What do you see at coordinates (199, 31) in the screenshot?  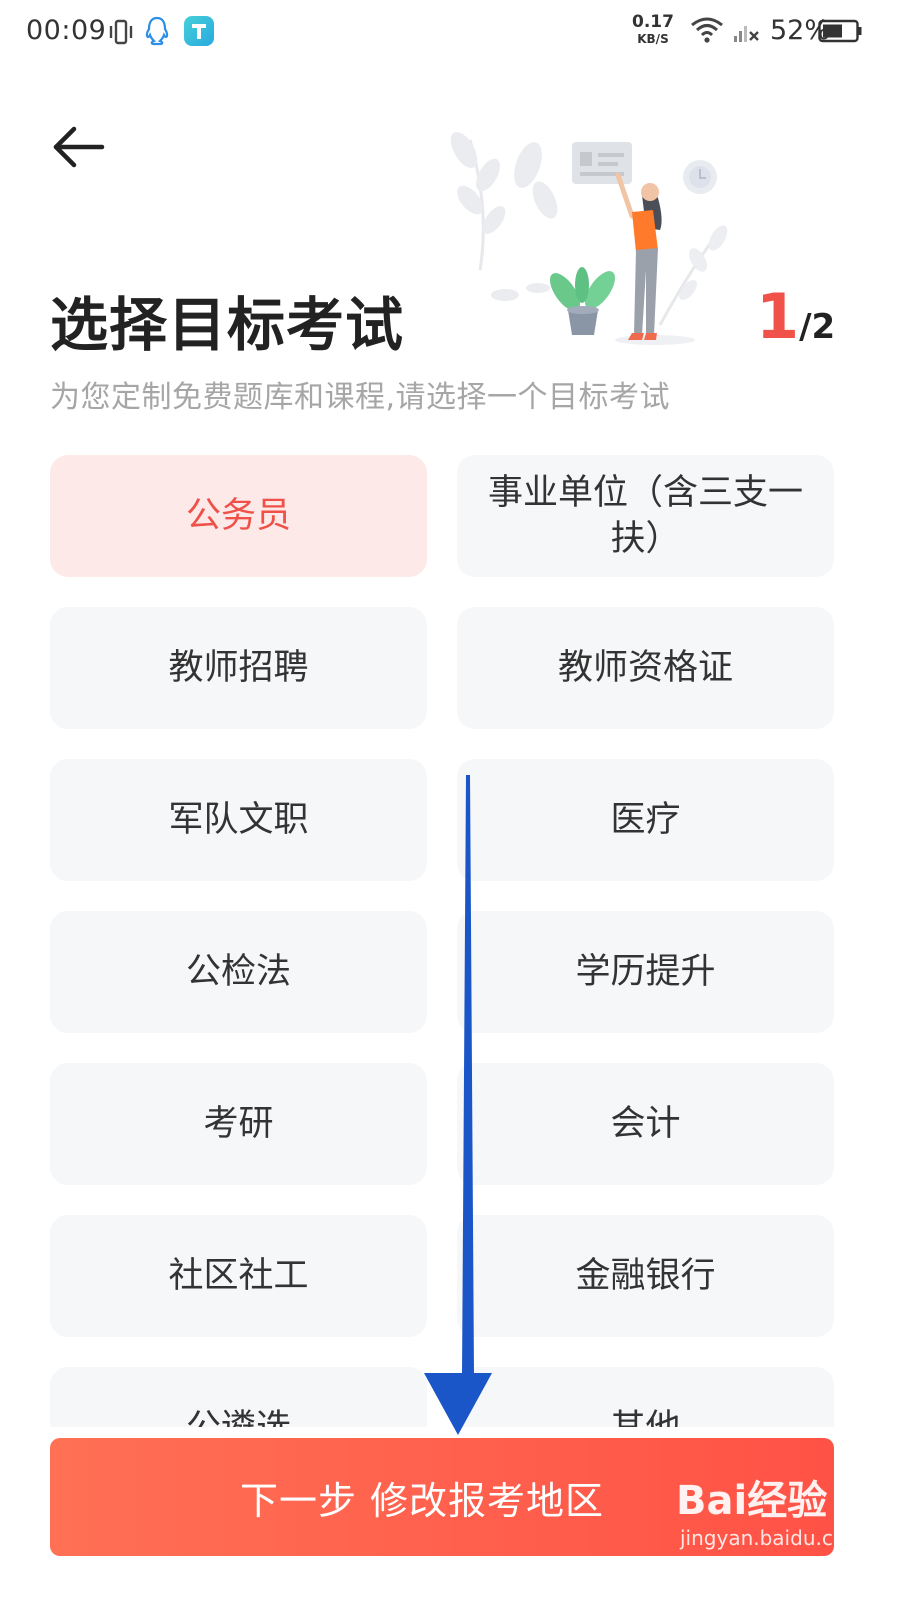 I see `app-icon` at bounding box center [199, 31].